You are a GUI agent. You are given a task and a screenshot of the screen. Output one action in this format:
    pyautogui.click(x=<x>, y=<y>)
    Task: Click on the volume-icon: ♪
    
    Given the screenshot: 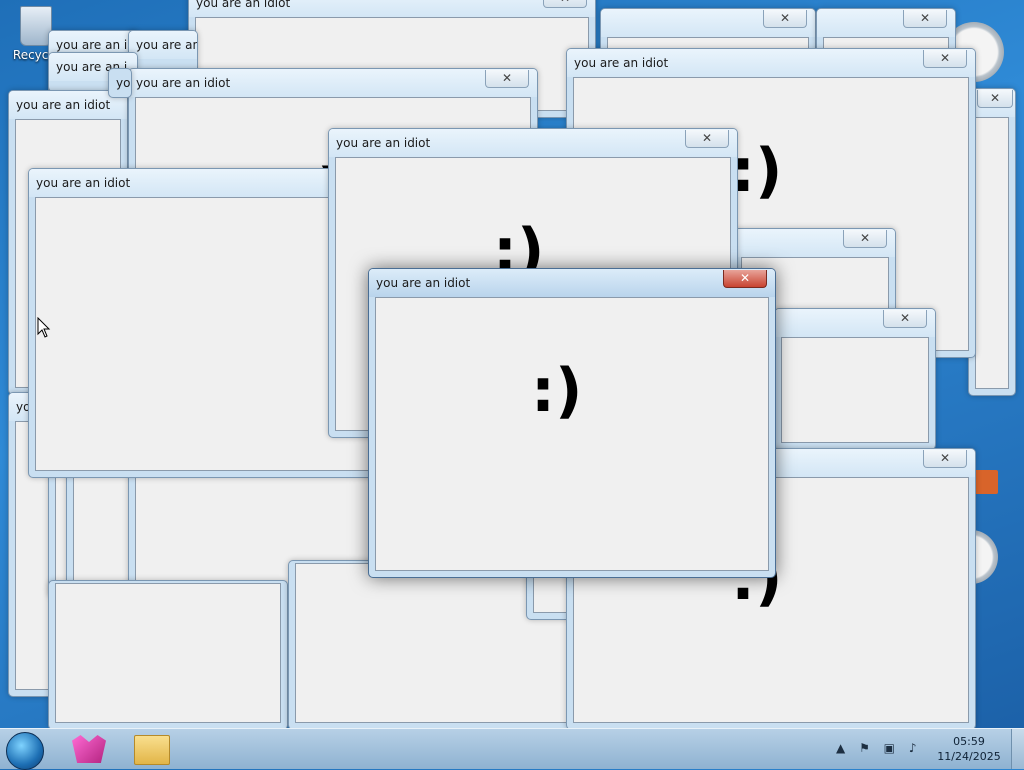 What is the action you would take?
    pyautogui.click(x=913, y=748)
    